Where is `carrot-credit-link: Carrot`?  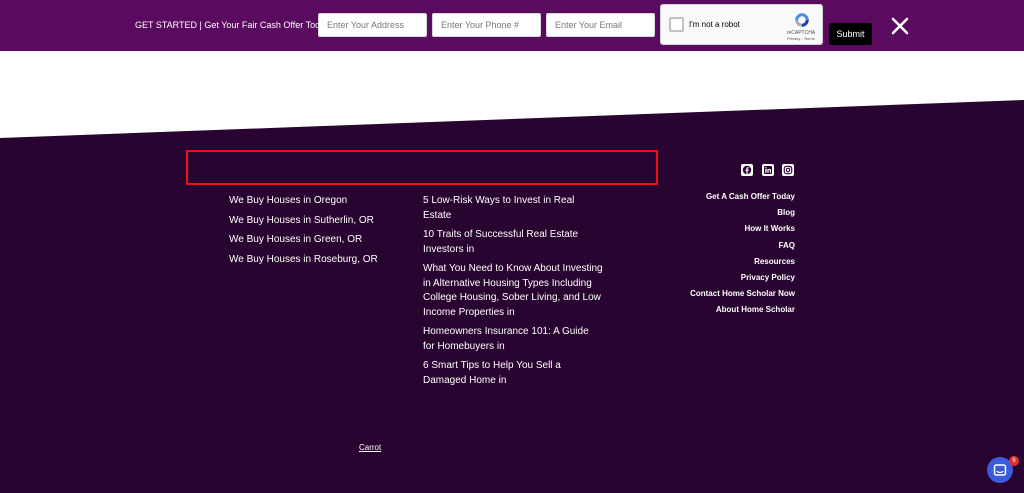
carrot-credit-link: Carrot is located at coordinates (370, 447).